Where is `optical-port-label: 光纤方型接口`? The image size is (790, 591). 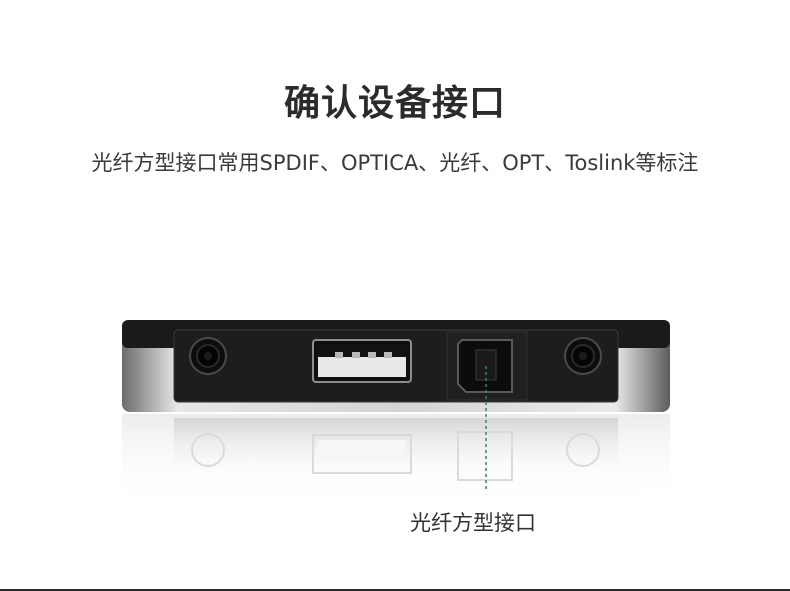
optical-port-label: 光纤方型接口 is located at coordinates (473, 523).